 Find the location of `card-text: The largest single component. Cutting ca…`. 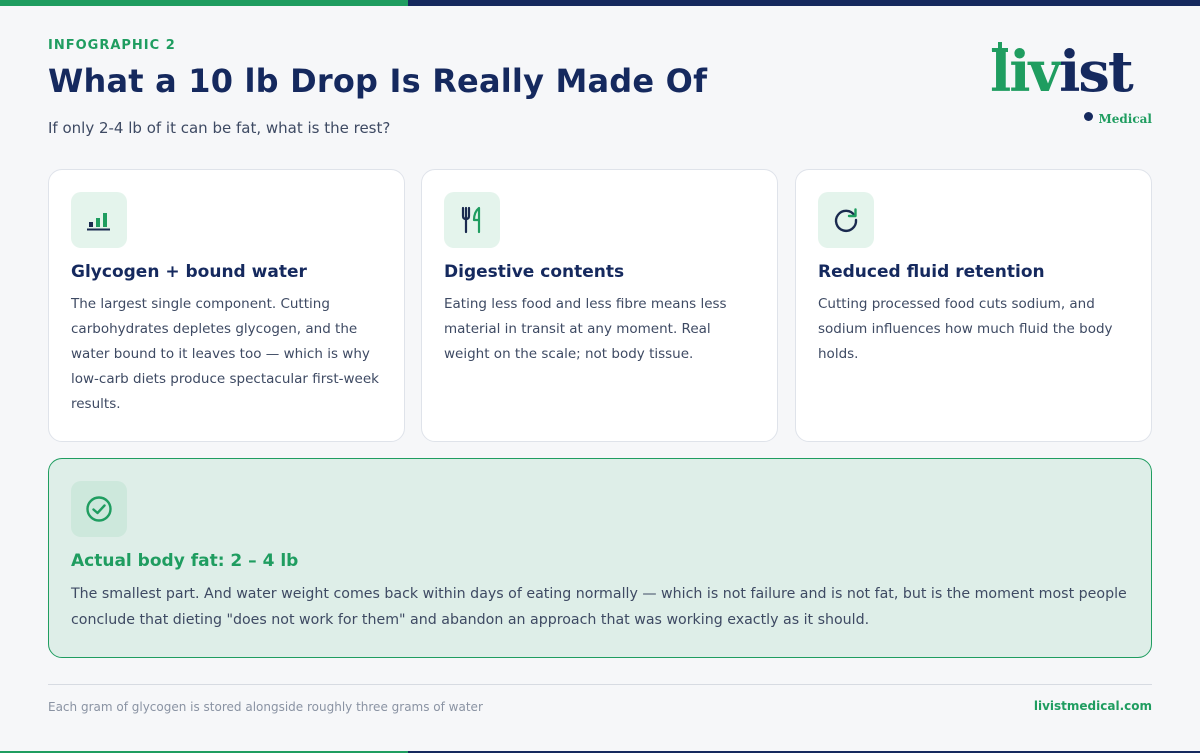

card-text: The largest single component. Cutting ca… is located at coordinates (225, 354).